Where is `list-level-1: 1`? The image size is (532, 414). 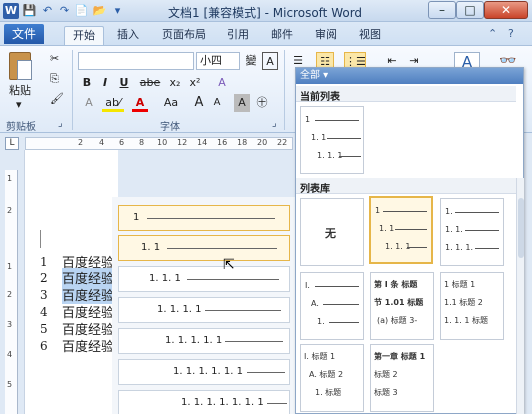 list-level-1: 1 is located at coordinates (204, 218).